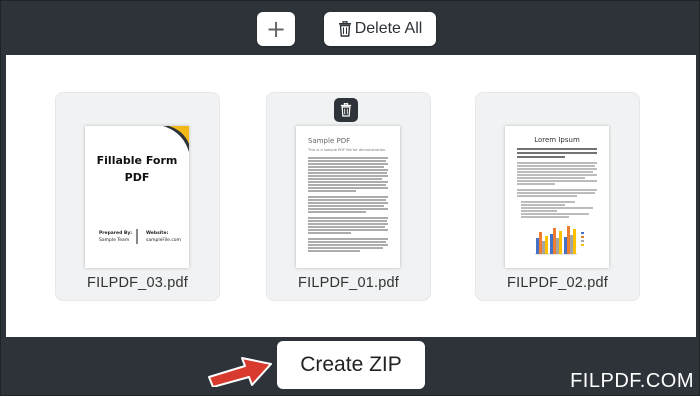  I want to click on delete-all-button: Delete All, so click(380, 29).